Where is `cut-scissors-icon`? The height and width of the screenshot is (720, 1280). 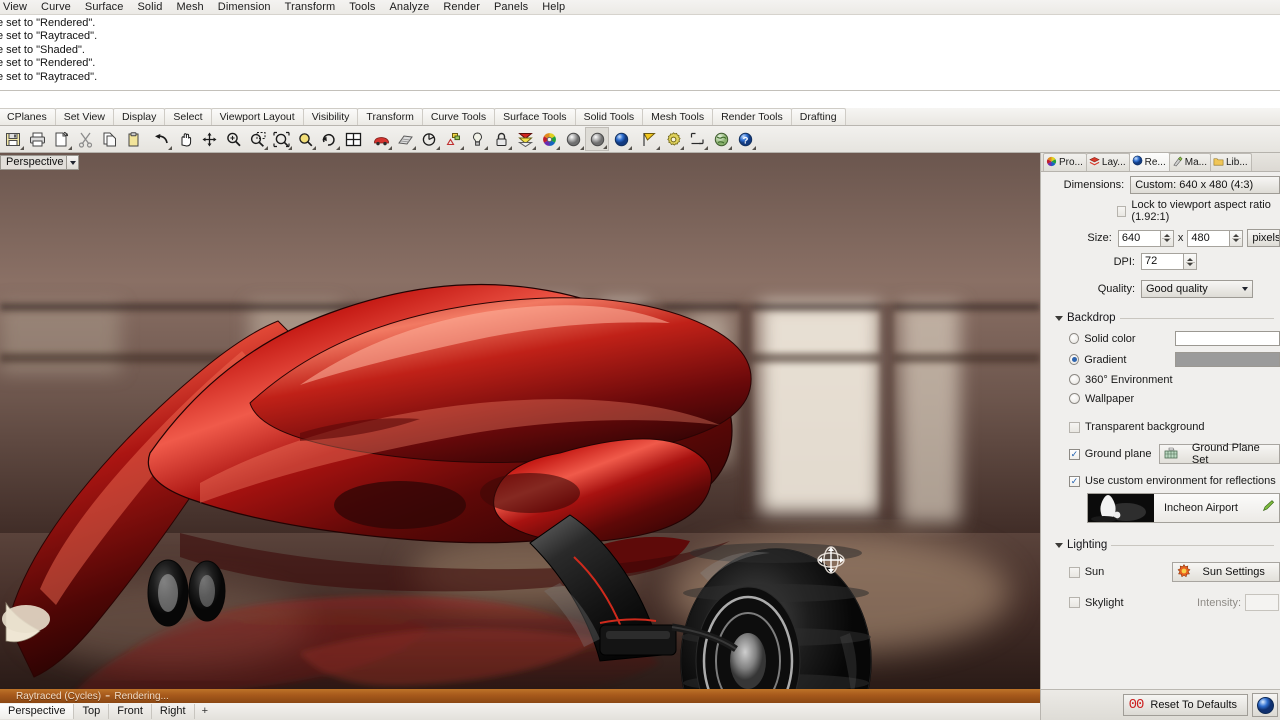
cut-scissors-icon is located at coordinates (85, 139).